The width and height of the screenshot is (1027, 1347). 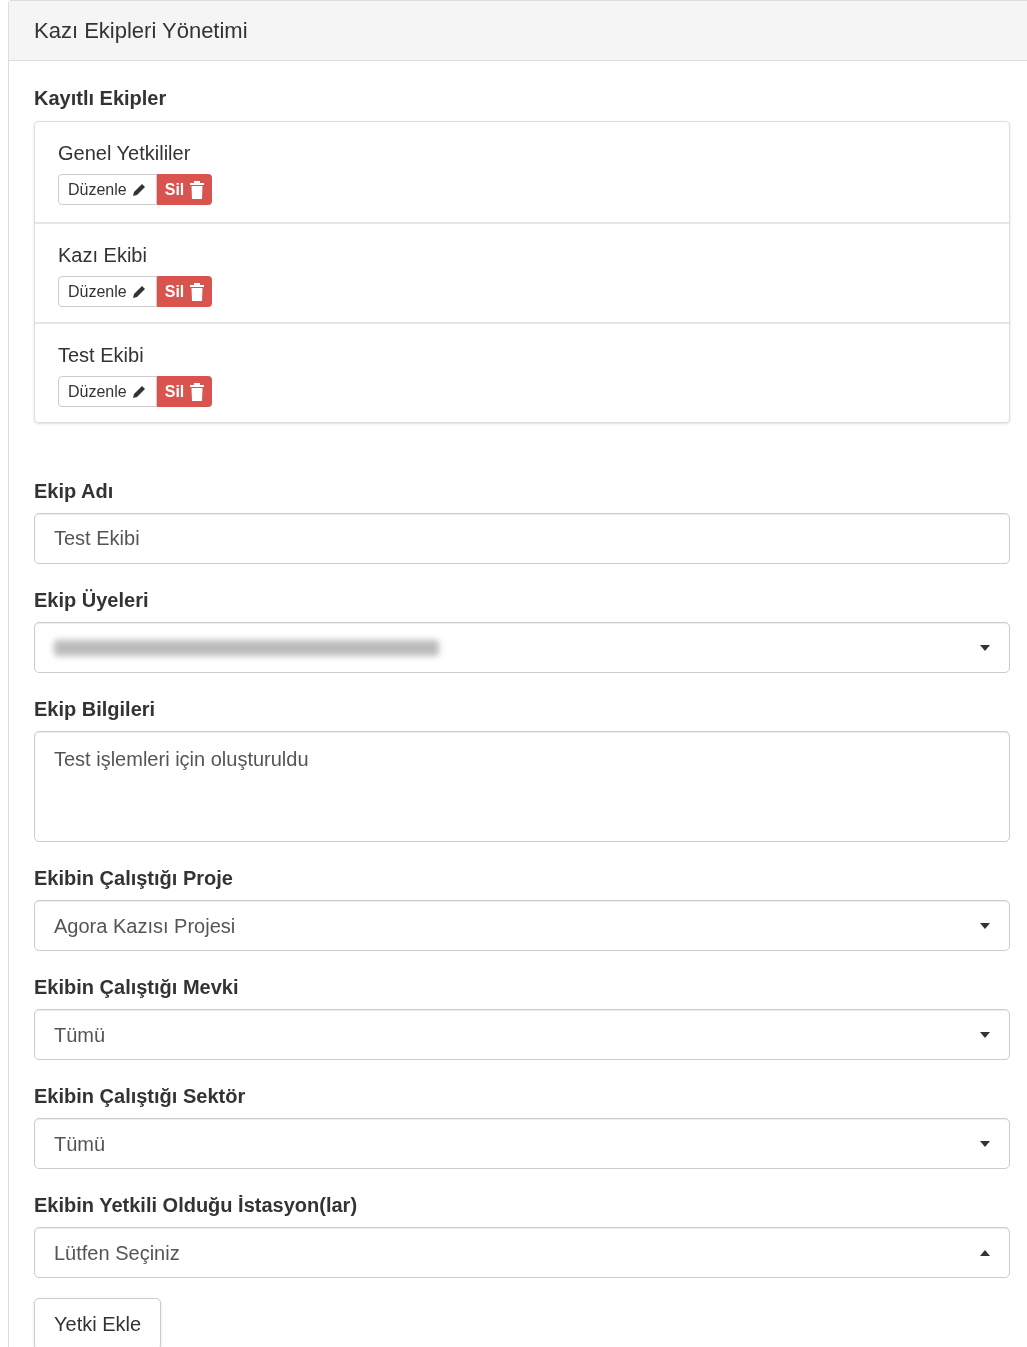 What do you see at coordinates (125, 153) in the screenshot?
I see `team-name: Genel Yetkililer` at bounding box center [125, 153].